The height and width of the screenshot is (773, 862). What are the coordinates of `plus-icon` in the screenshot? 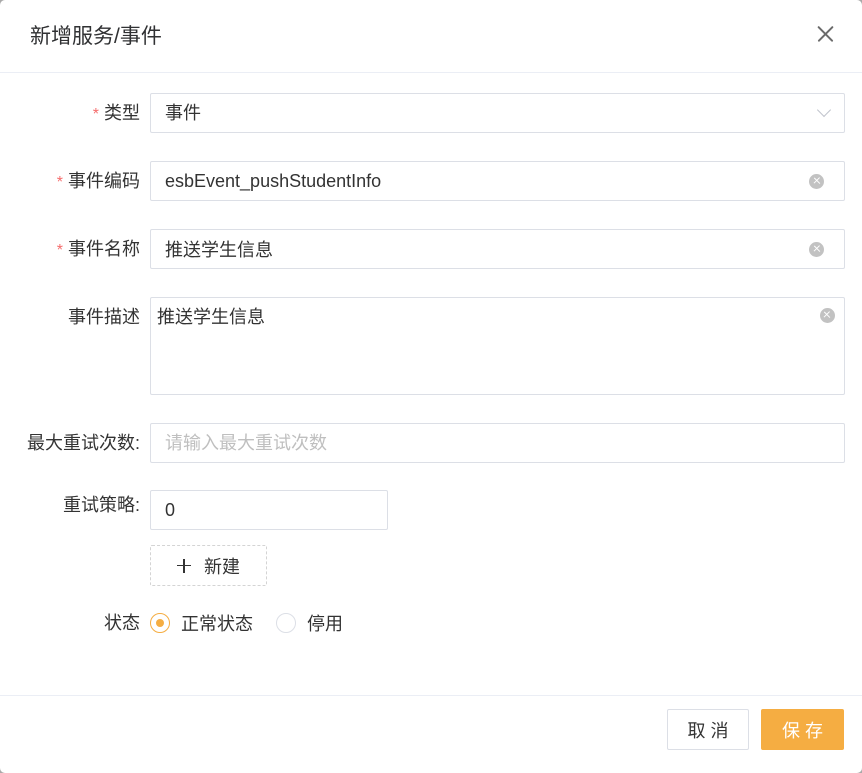 It's located at (184, 565).